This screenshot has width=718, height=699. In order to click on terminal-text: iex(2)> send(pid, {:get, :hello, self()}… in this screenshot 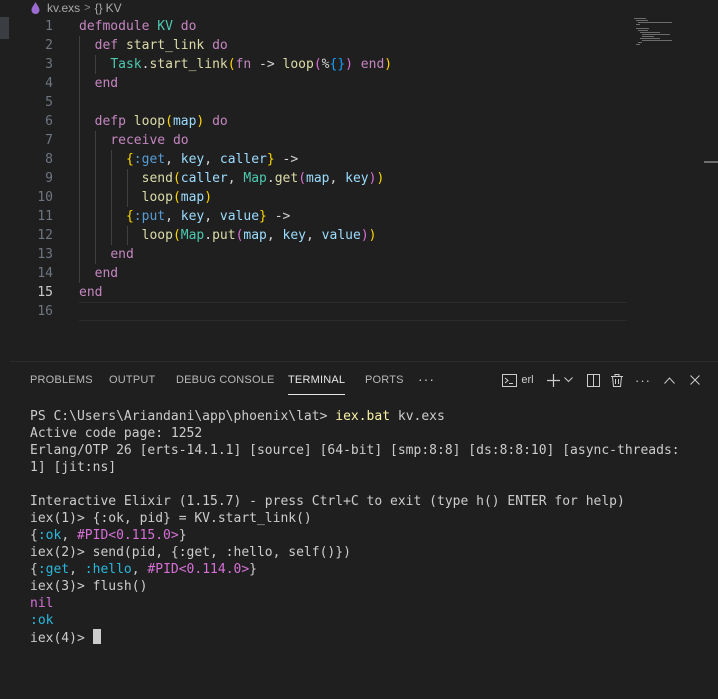, I will do `click(190, 552)`.